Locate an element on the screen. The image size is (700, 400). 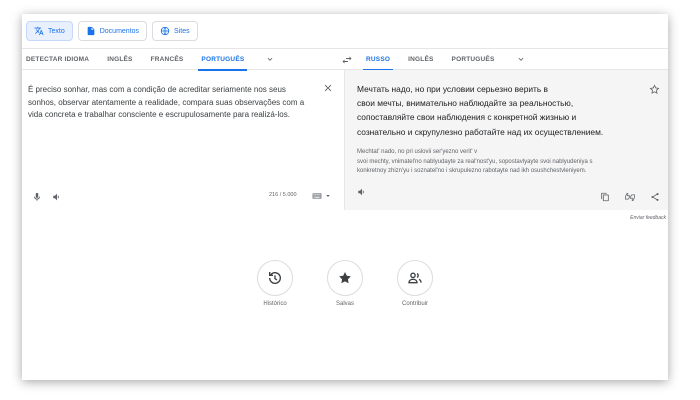
feedback-rating-icon is located at coordinates (630, 197).